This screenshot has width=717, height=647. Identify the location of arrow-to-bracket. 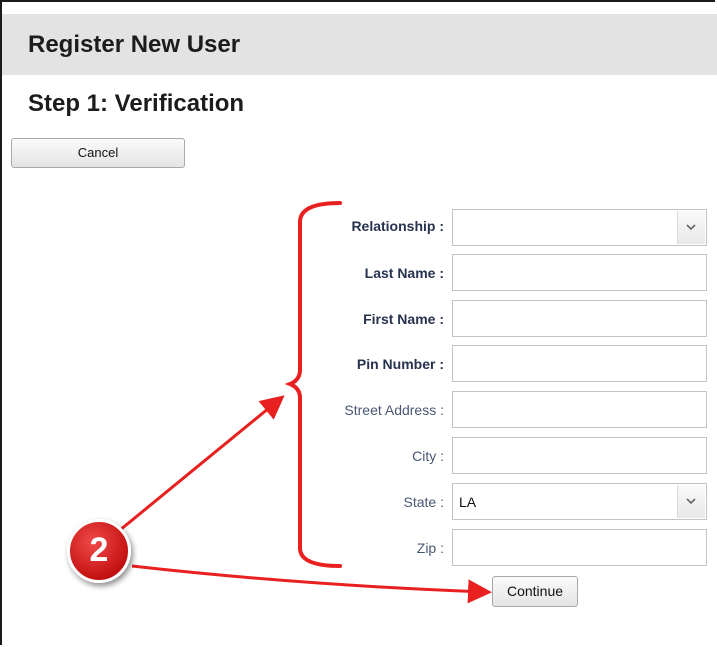
(202, 463).